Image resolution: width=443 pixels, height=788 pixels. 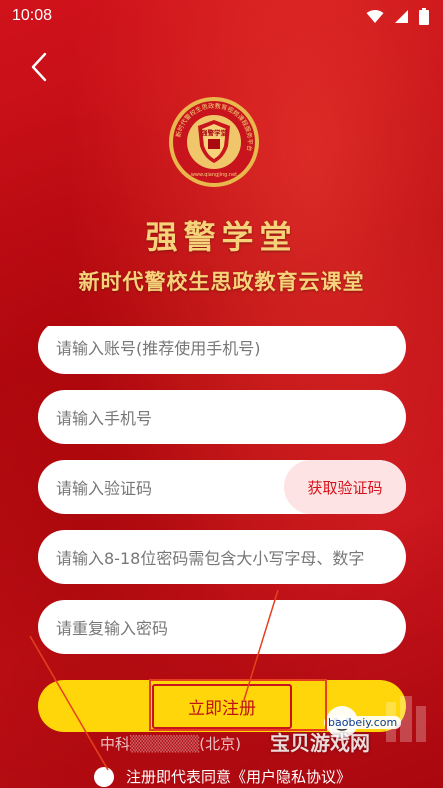 What do you see at coordinates (222, 417) in the screenshot?
I see `phone-input: 请输入手机号` at bounding box center [222, 417].